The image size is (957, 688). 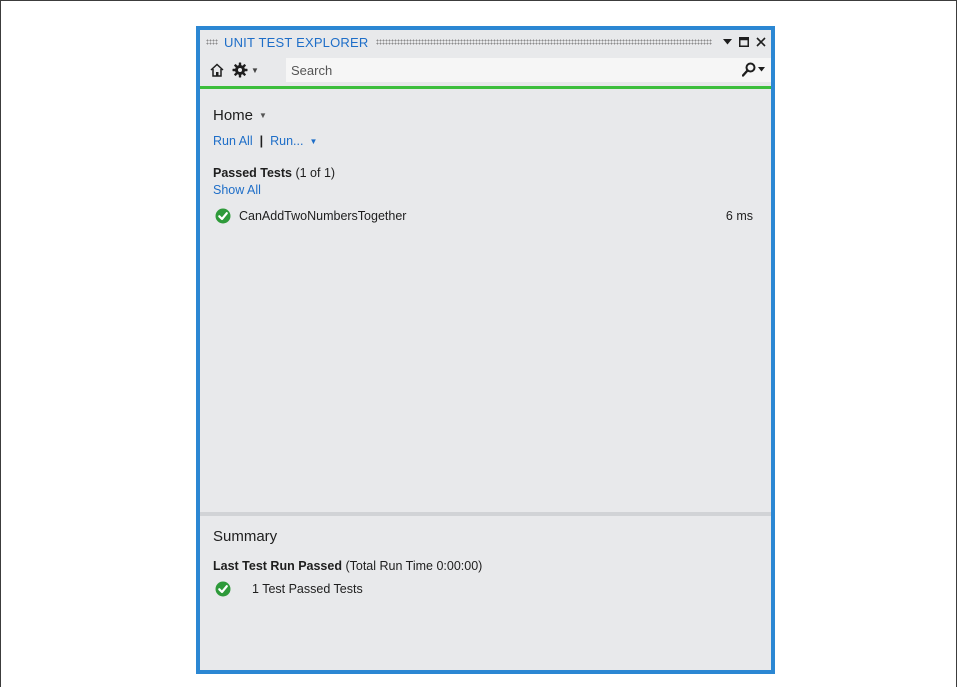 What do you see at coordinates (323, 216) in the screenshot?
I see `test-name: CanAddTwoNumbersTogether` at bounding box center [323, 216].